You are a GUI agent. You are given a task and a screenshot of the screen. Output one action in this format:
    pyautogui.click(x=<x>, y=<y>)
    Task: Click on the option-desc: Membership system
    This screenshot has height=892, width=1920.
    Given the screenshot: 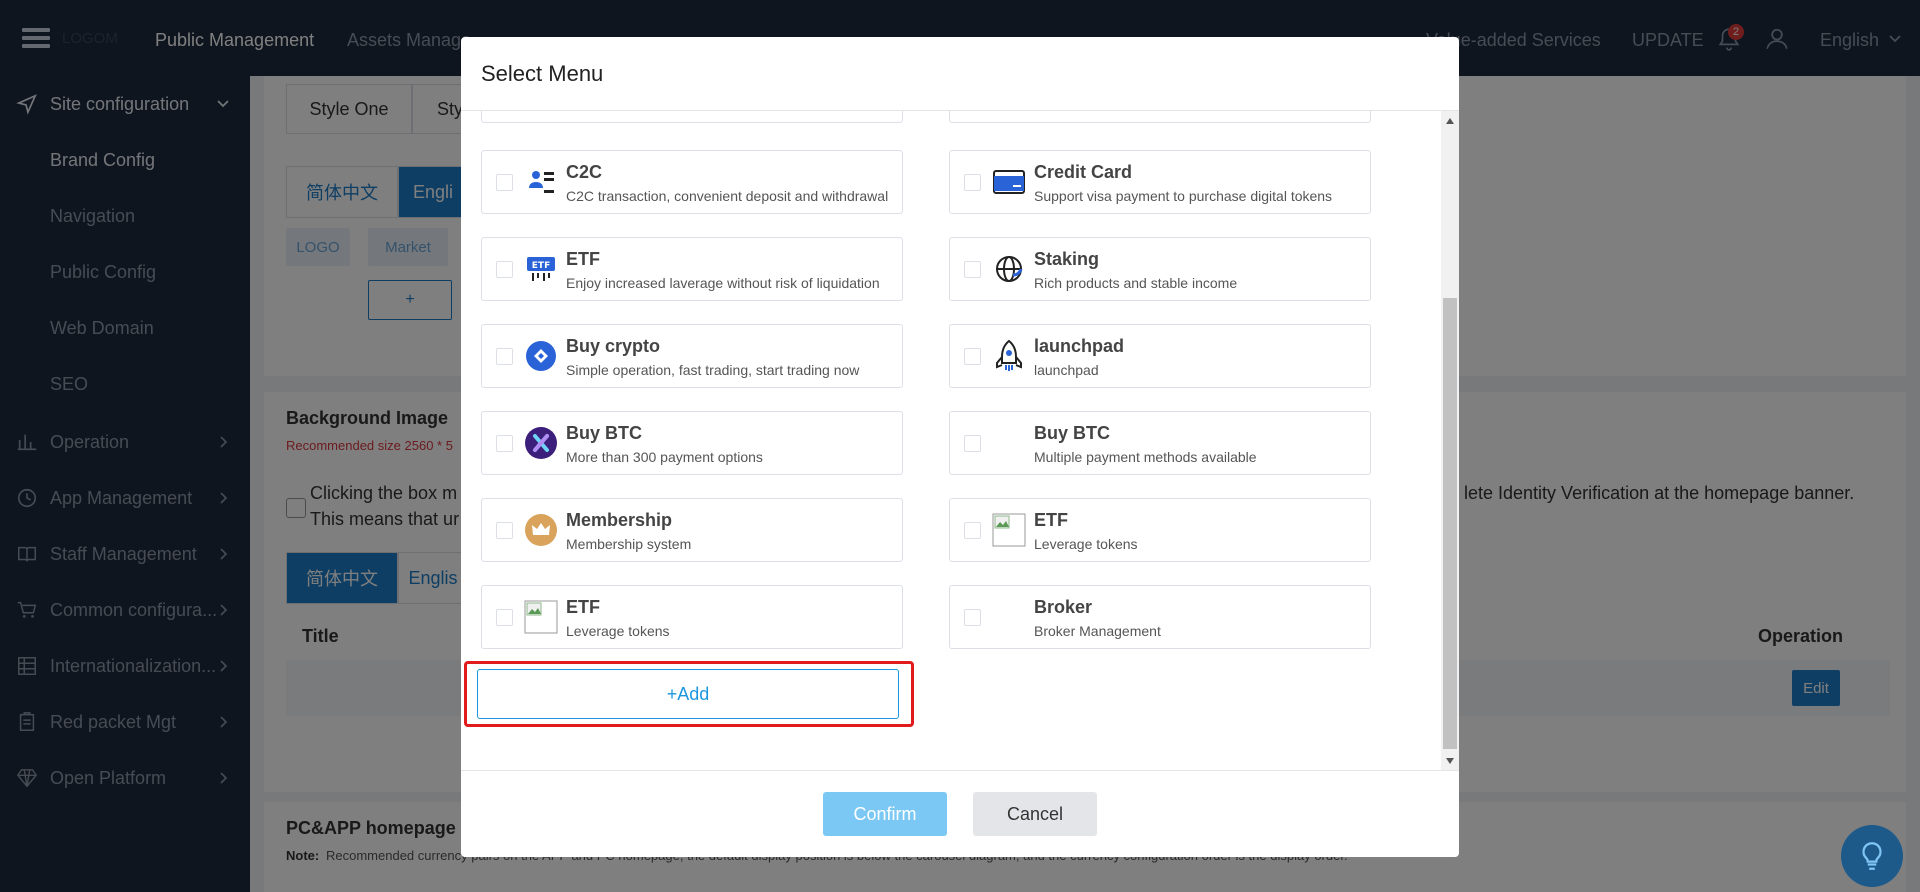 What is the action you would take?
    pyautogui.click(x=629, y=544)
    